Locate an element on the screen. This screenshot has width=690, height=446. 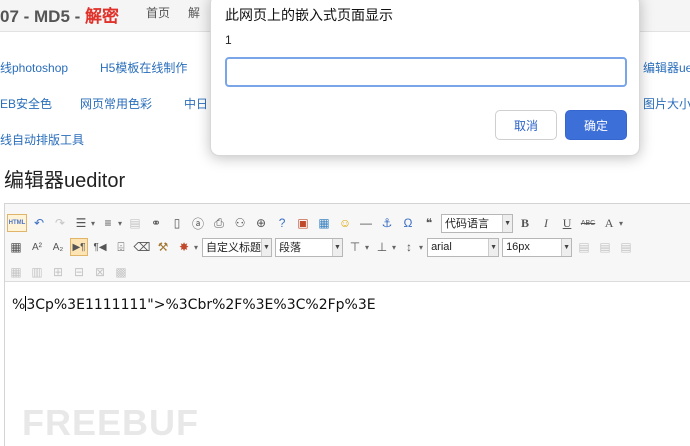
merge-cells-icon: ⊞ is located at coordinates (58, 272).